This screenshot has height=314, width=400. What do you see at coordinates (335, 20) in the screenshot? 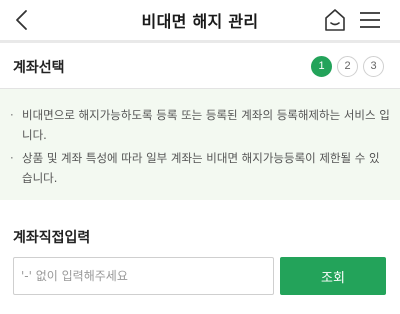
I see `home-icon` at bounding box center [335, 20].